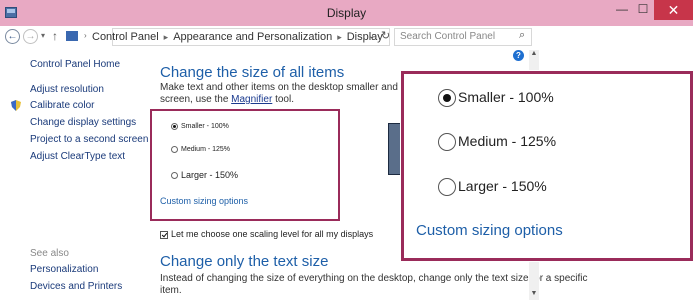 The height and width of the screenshot is (302, 693). Describe the element at coordinates (89, 139) in the screenshot. I see `sidebar-item-project-second-screen: Project to a second screen` at that location.